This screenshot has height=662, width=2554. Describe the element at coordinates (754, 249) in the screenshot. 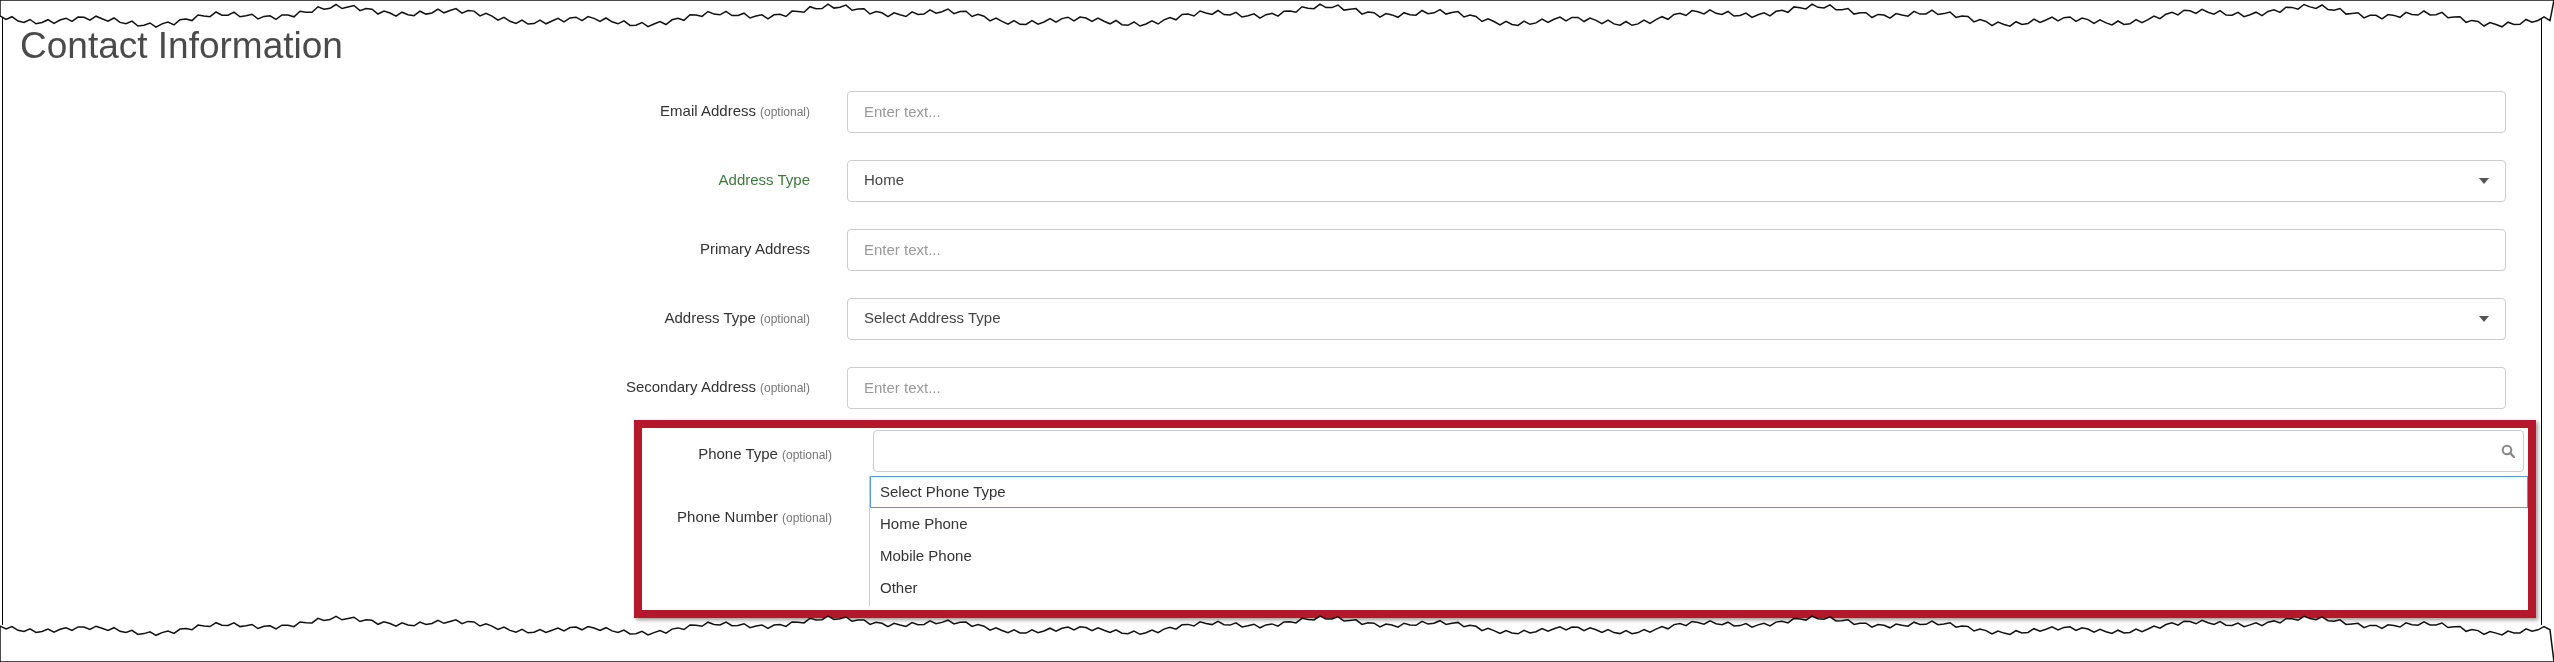

I see `field-label: Primary Address` at that location.